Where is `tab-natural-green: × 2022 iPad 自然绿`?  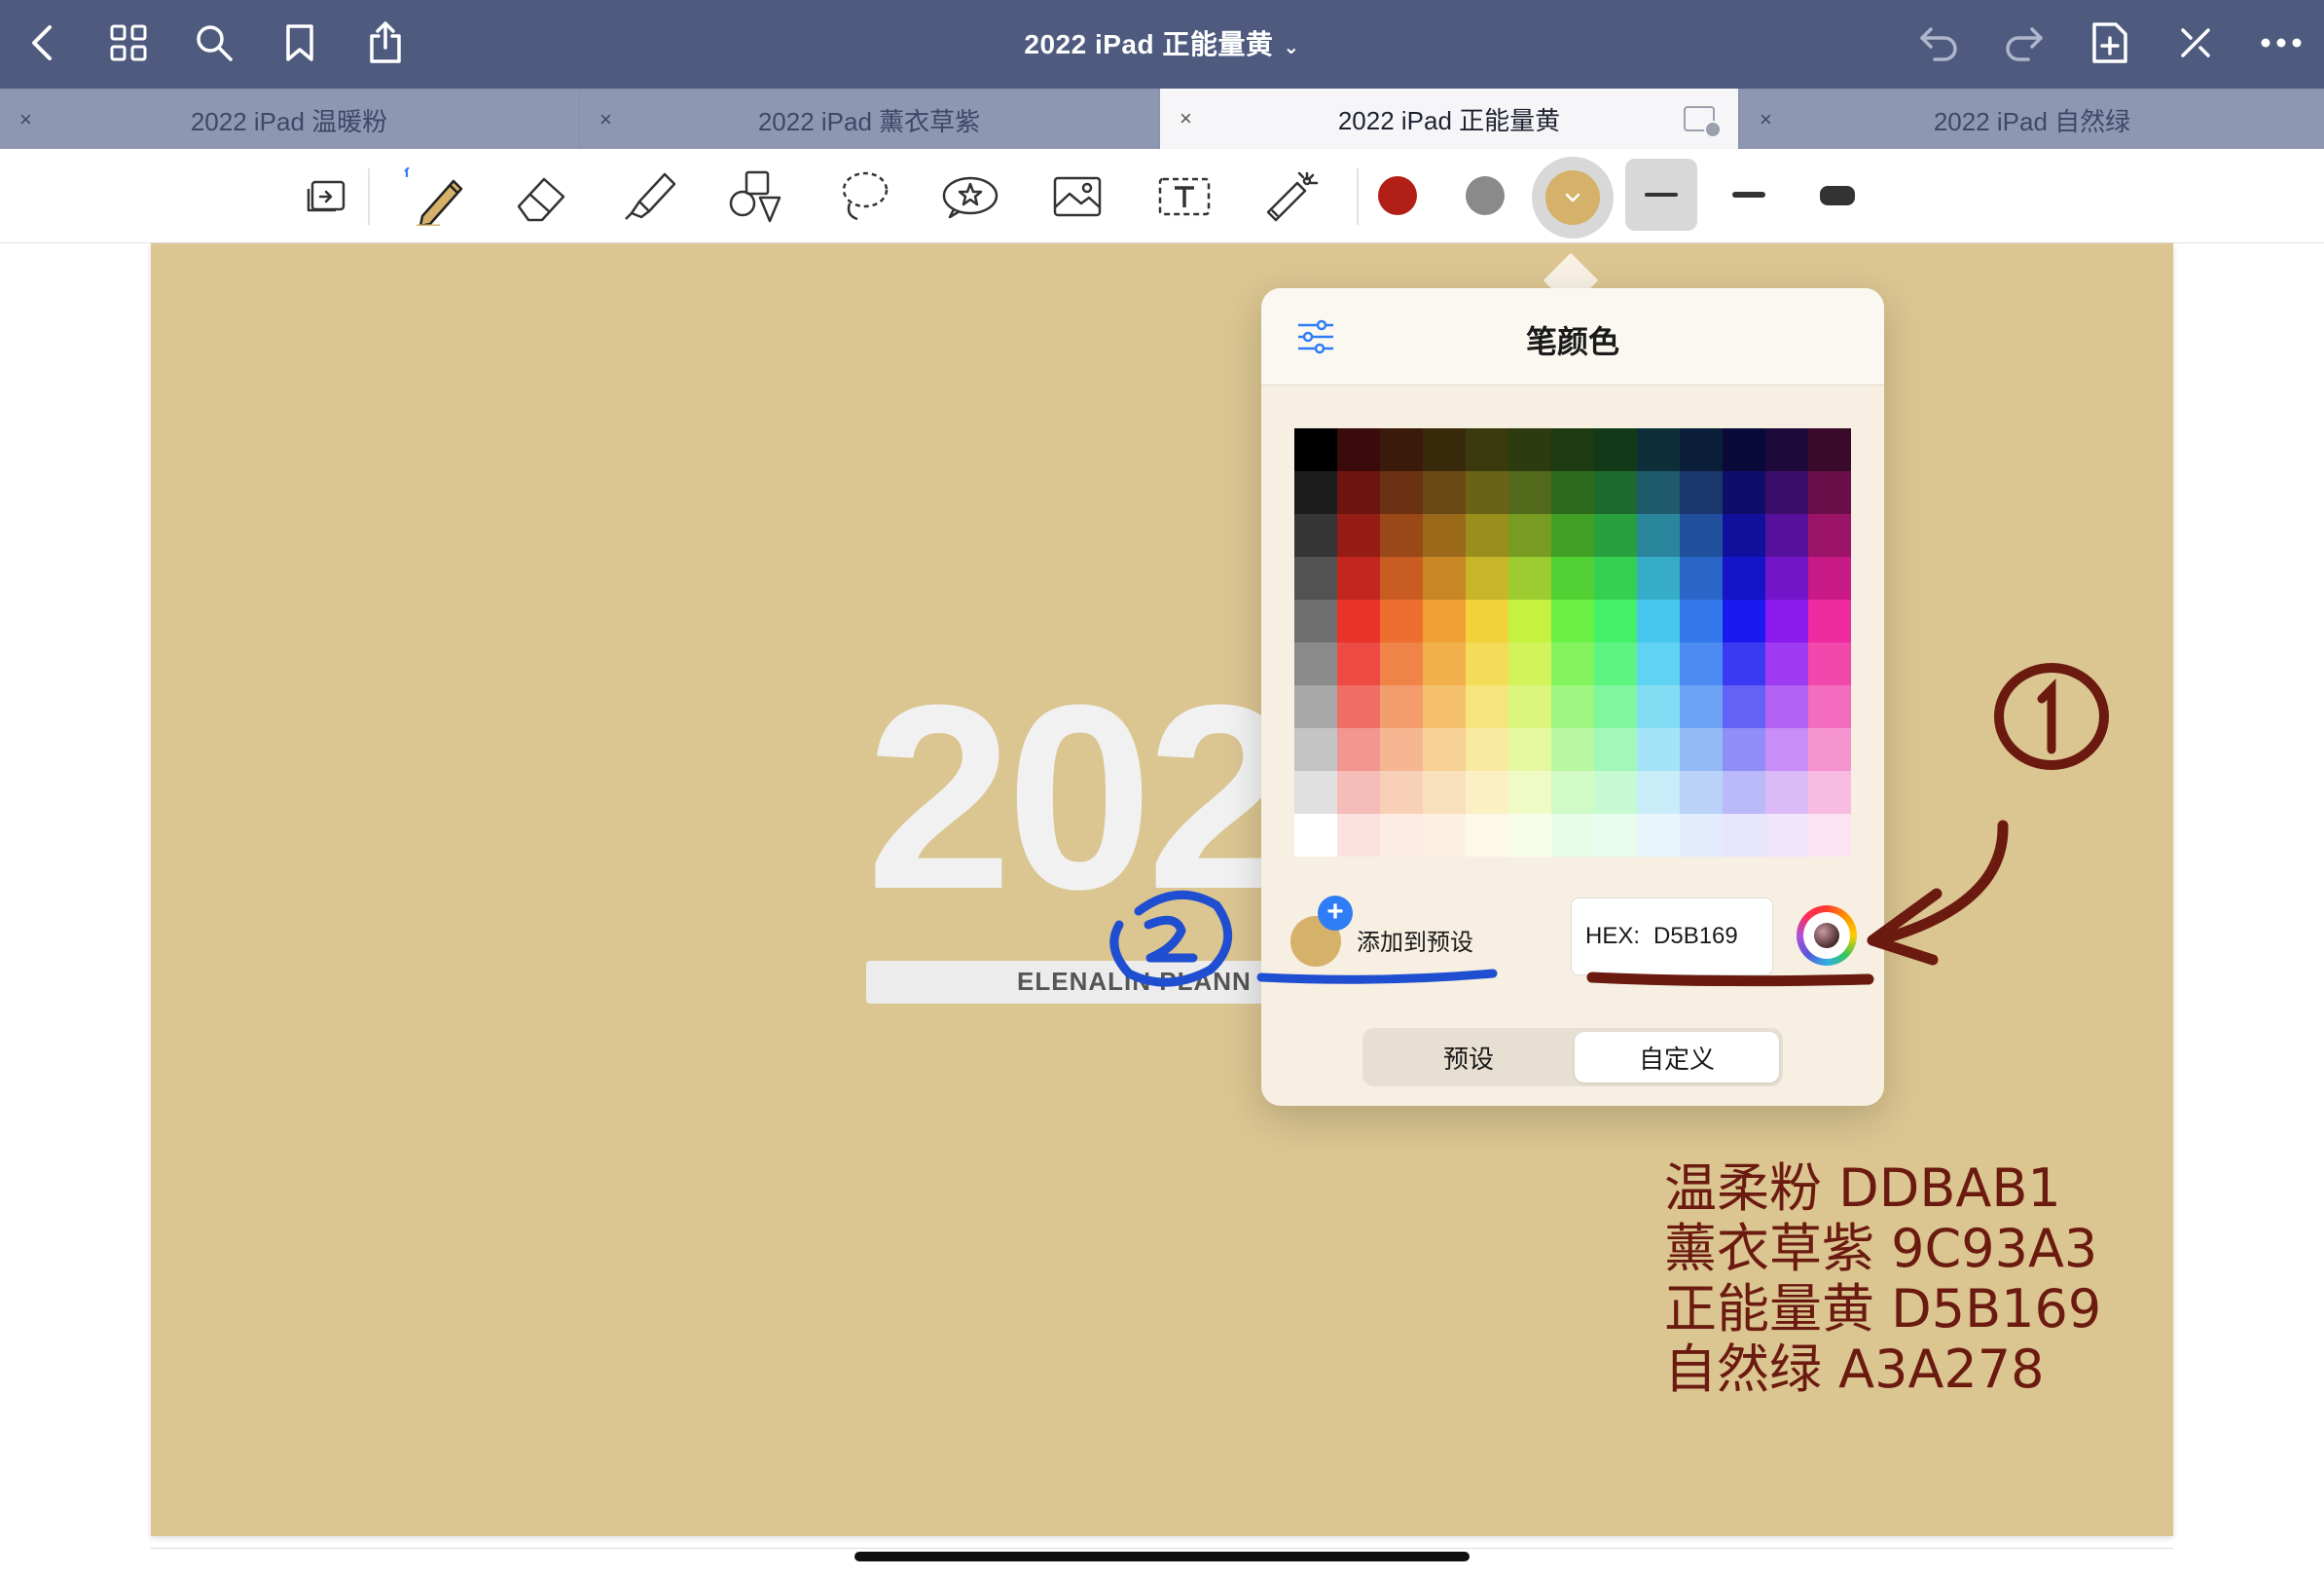 tab-natural-green: × 2022 iPad 自然绿 is located at coordinates (2032, 120).